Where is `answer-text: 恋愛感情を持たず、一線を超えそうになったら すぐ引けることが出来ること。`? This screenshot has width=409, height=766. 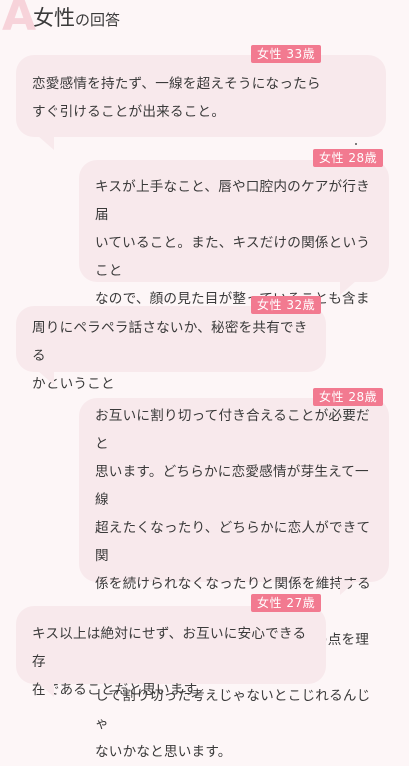
answer-text: 恋愛感情を持たず、一線を超えそうになったら すぐ引けることが出来ること。 is located at coordinates (176, 98).